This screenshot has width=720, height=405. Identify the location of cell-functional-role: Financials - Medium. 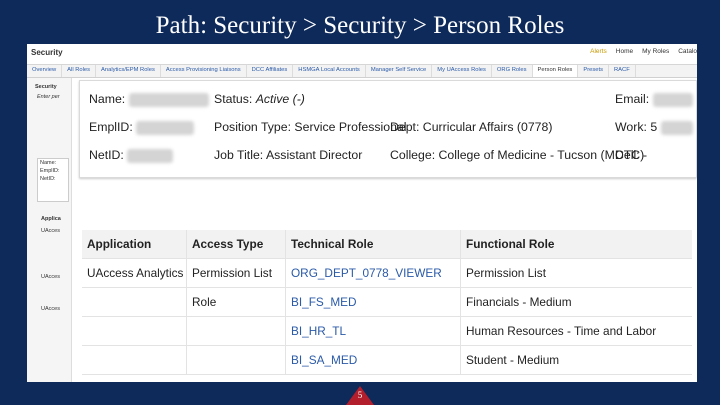
(519, 302).